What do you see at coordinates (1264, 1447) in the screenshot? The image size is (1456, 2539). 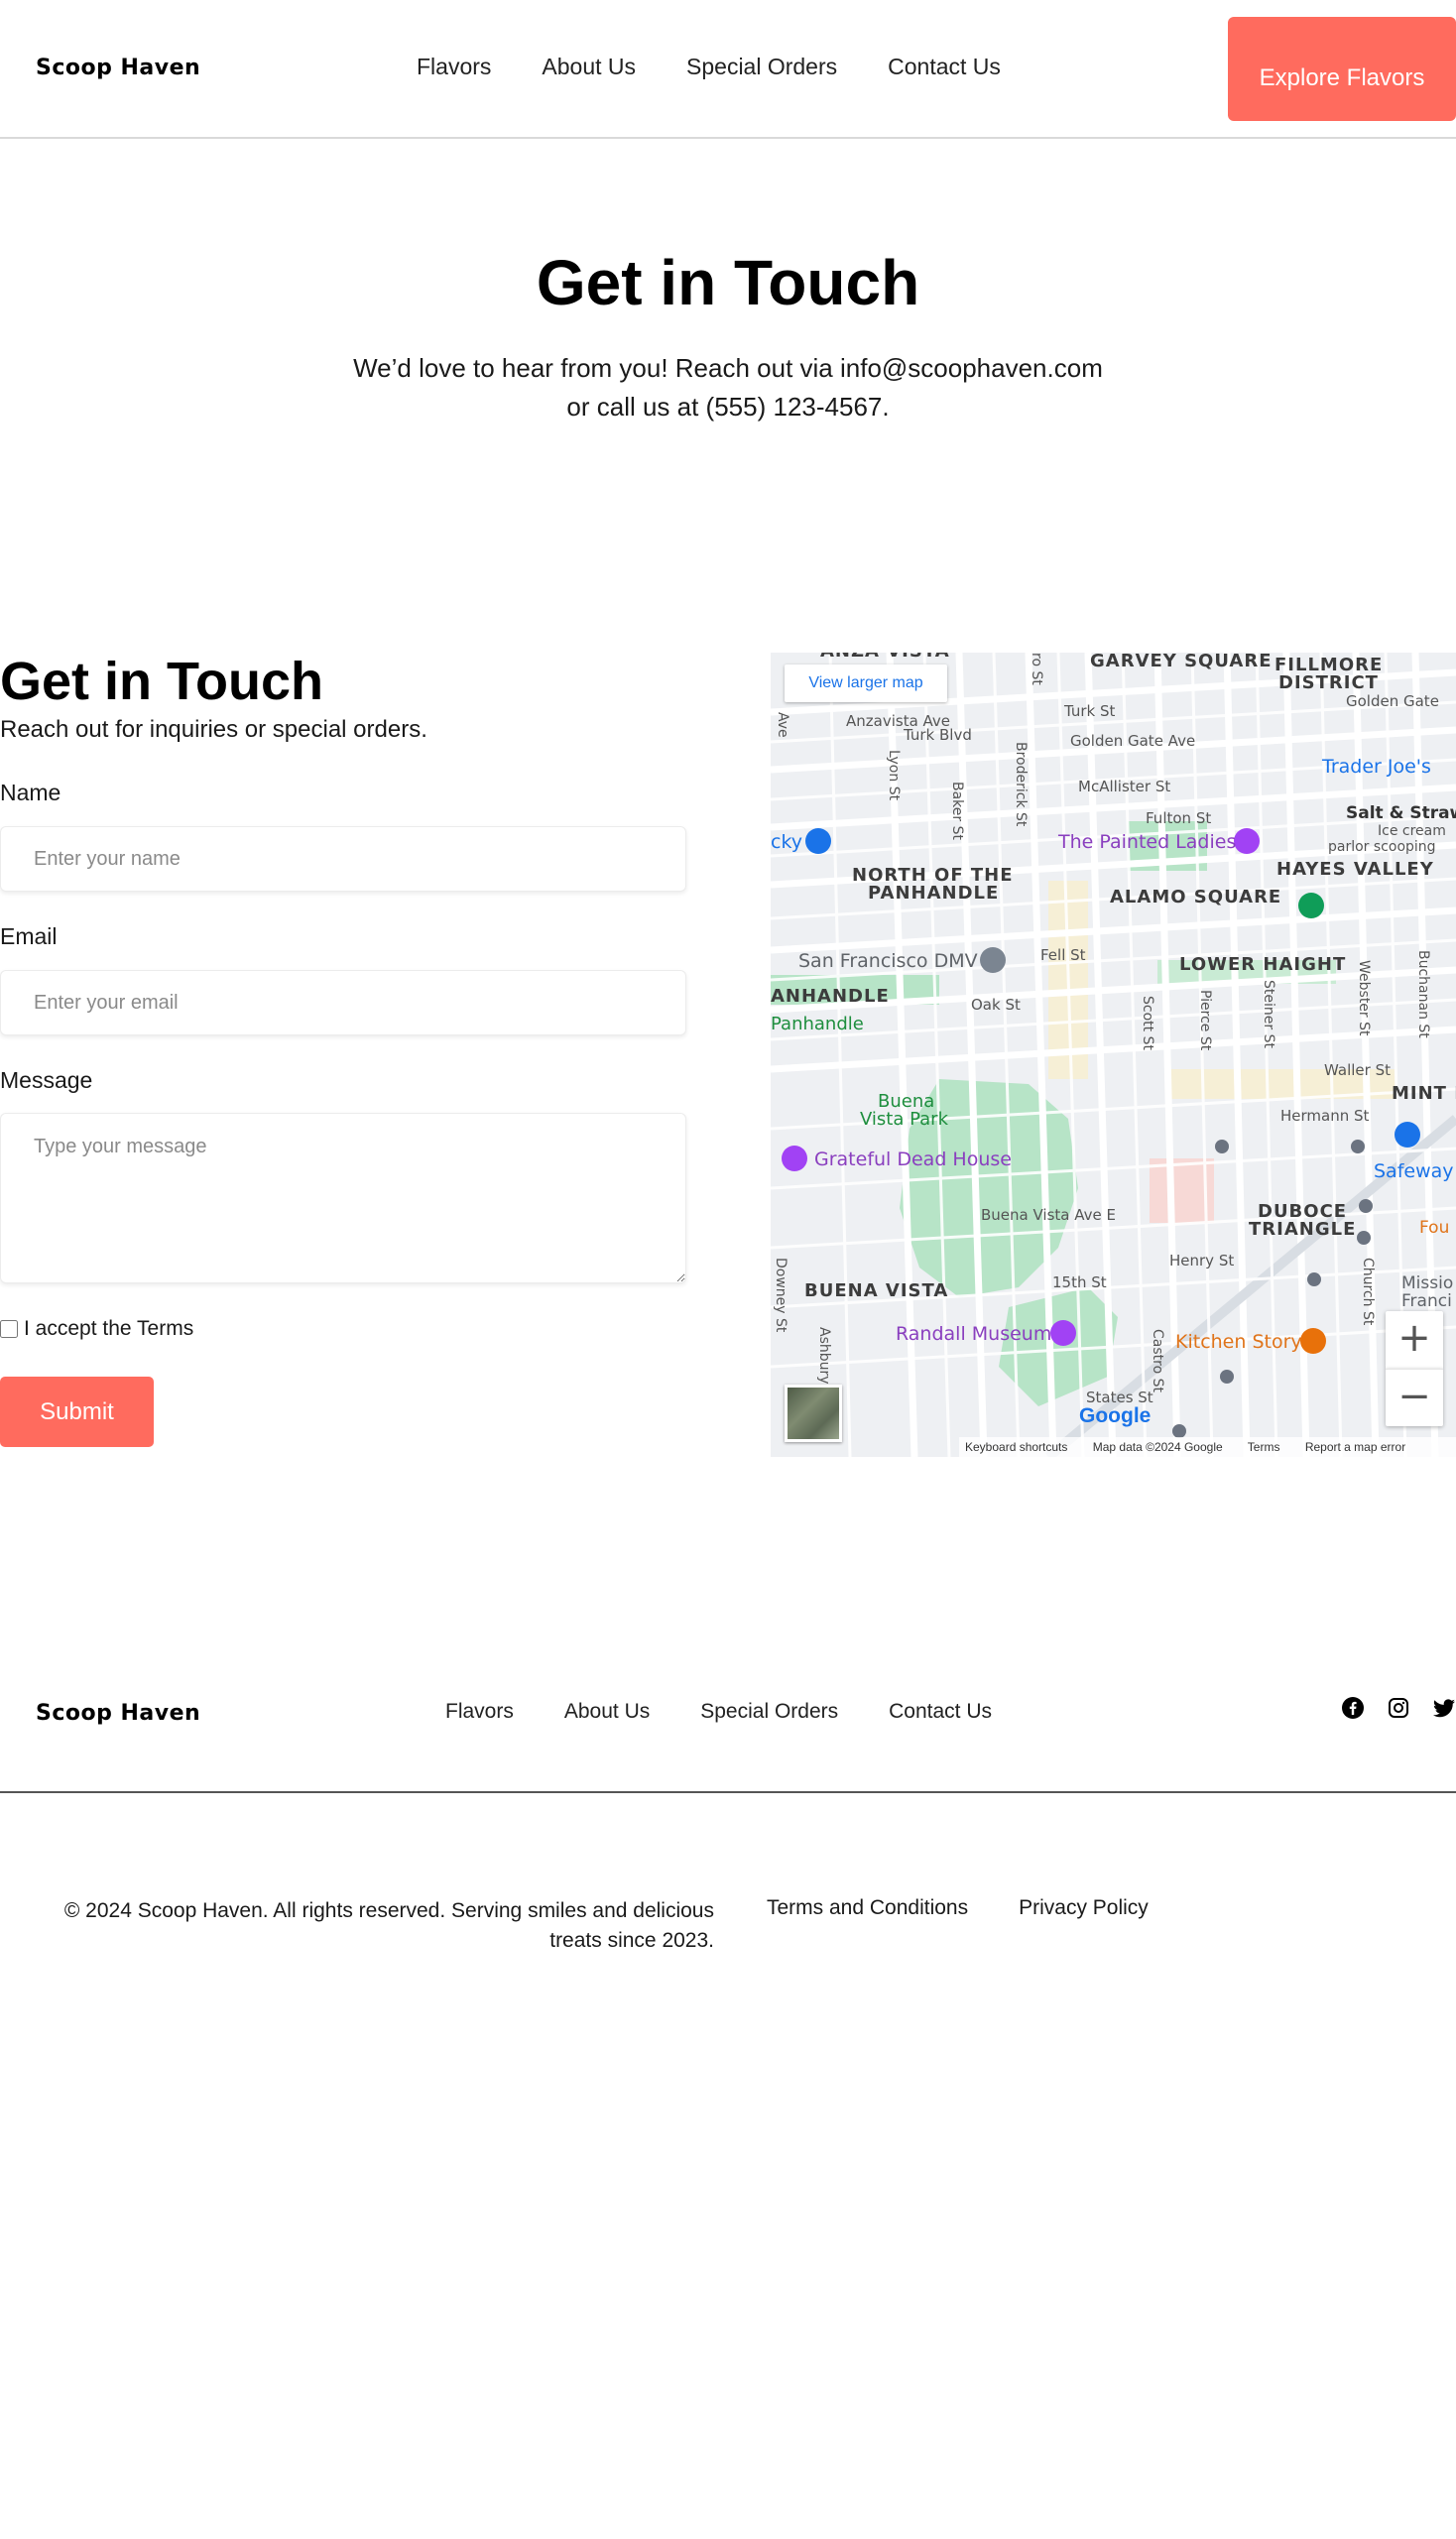 I see `map-terms-link: Terms` at bounding box center [1264, 1447].